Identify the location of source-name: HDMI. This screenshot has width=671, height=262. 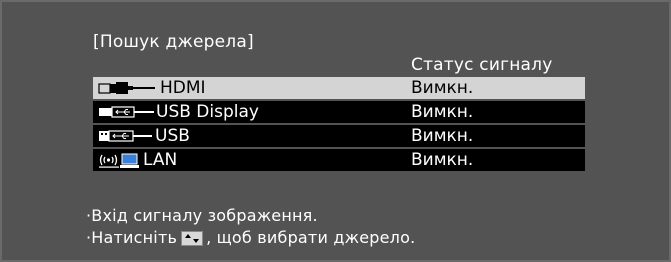
(183, 88).